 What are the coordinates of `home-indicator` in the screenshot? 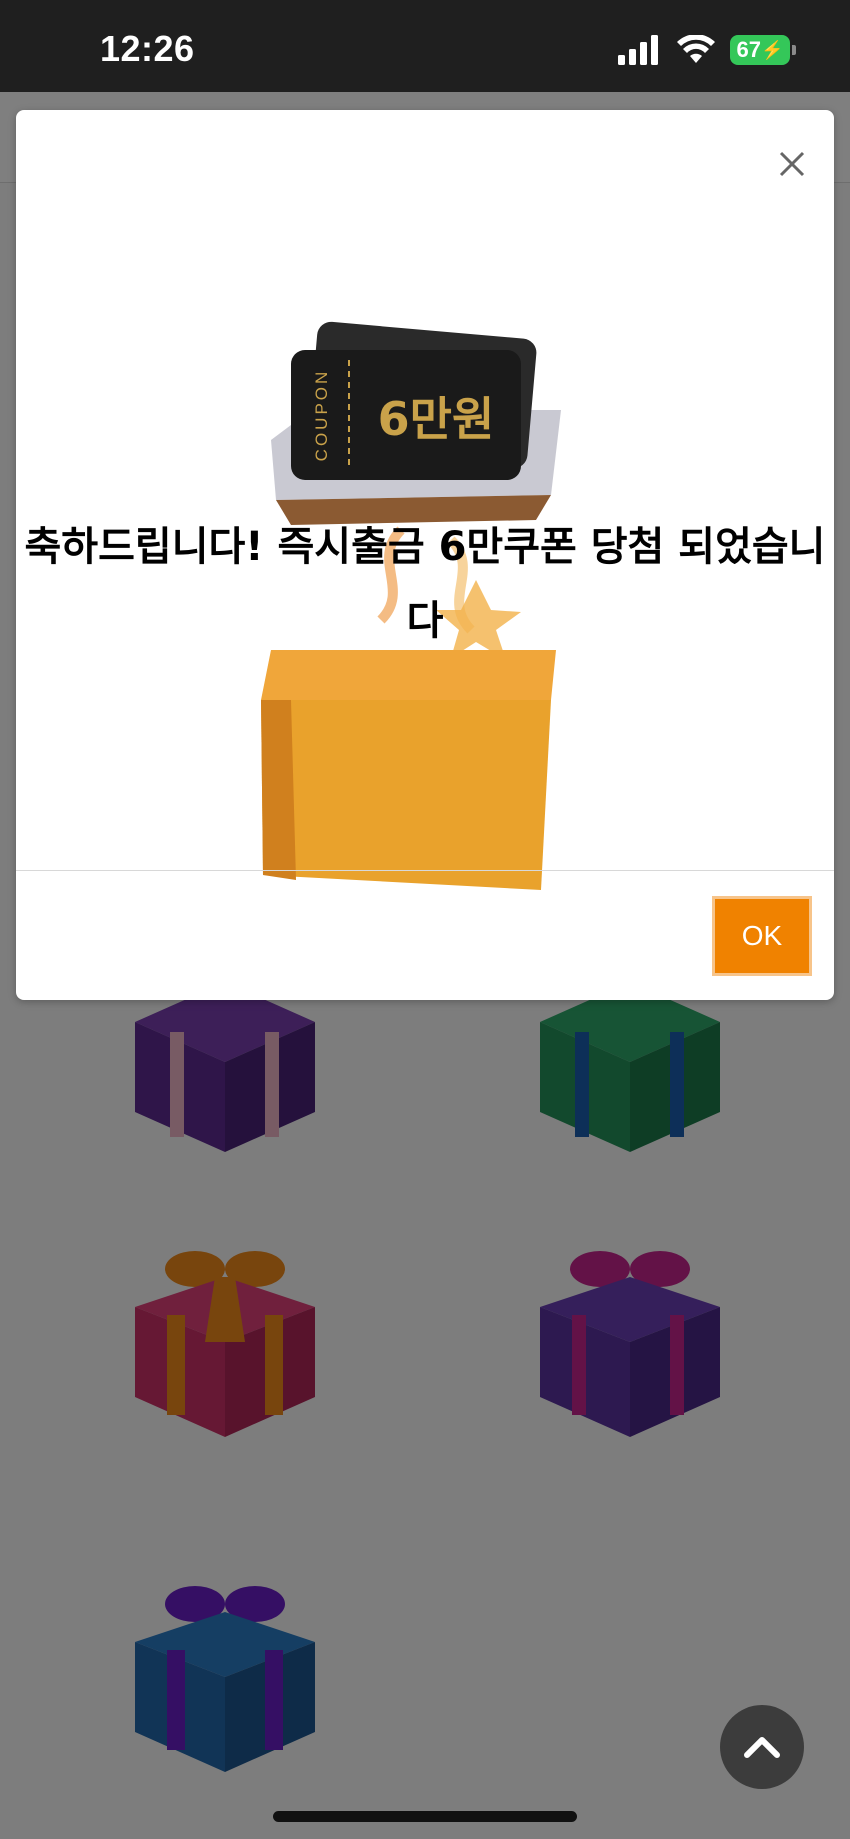 It's located at (425, 1816).